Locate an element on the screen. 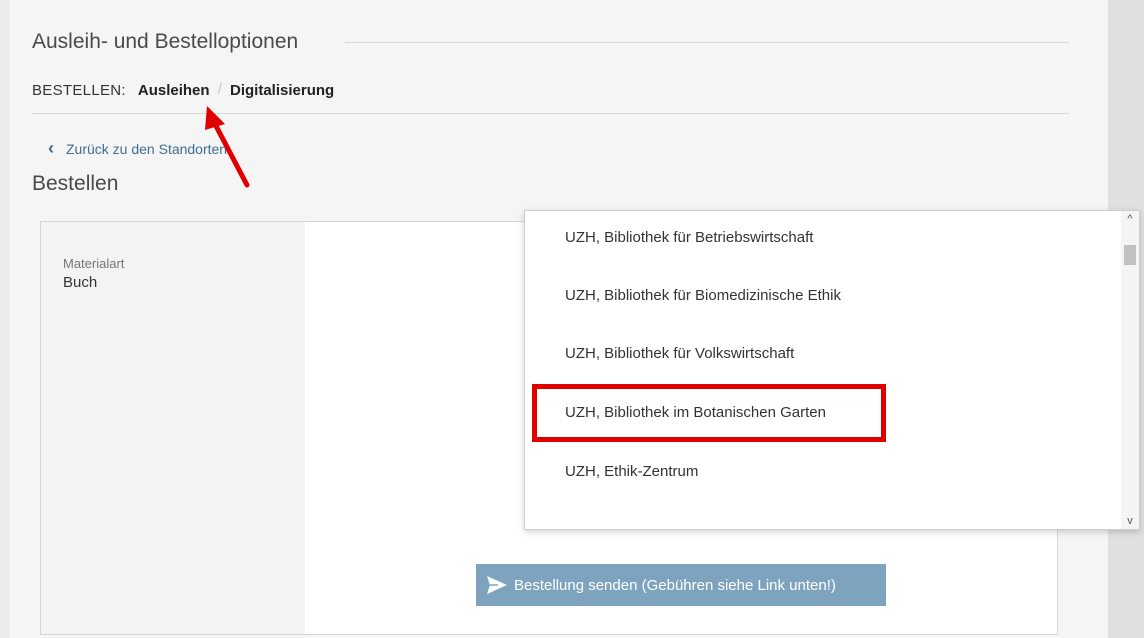  material-type-value: Buch is located at coordinates (80, 282).